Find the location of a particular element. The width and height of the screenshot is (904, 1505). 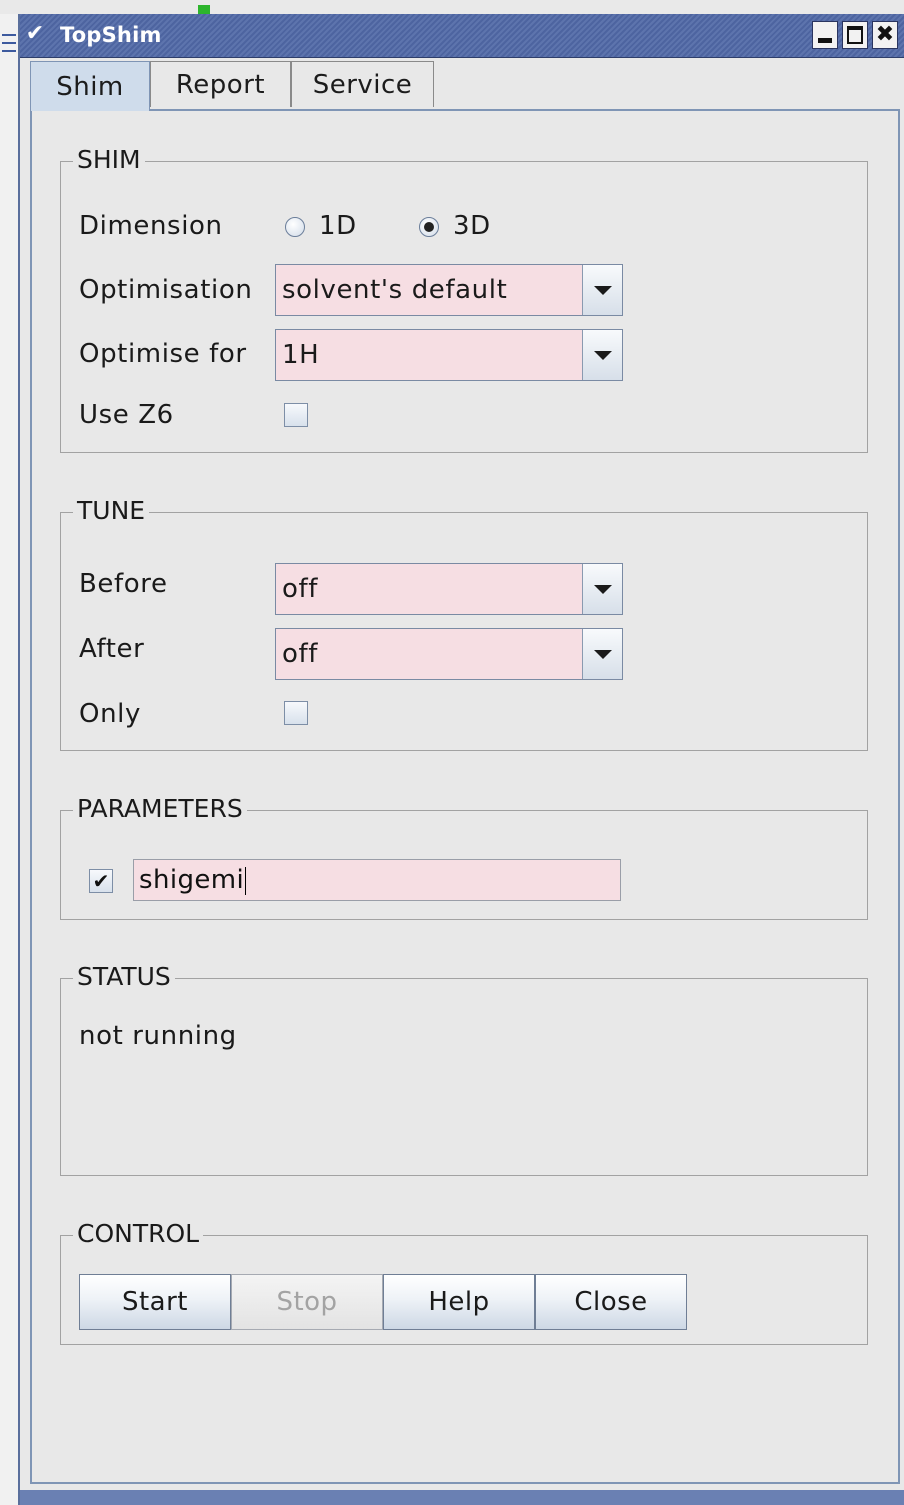

parameters-text: shigemi is located at coordinates (192, 880).